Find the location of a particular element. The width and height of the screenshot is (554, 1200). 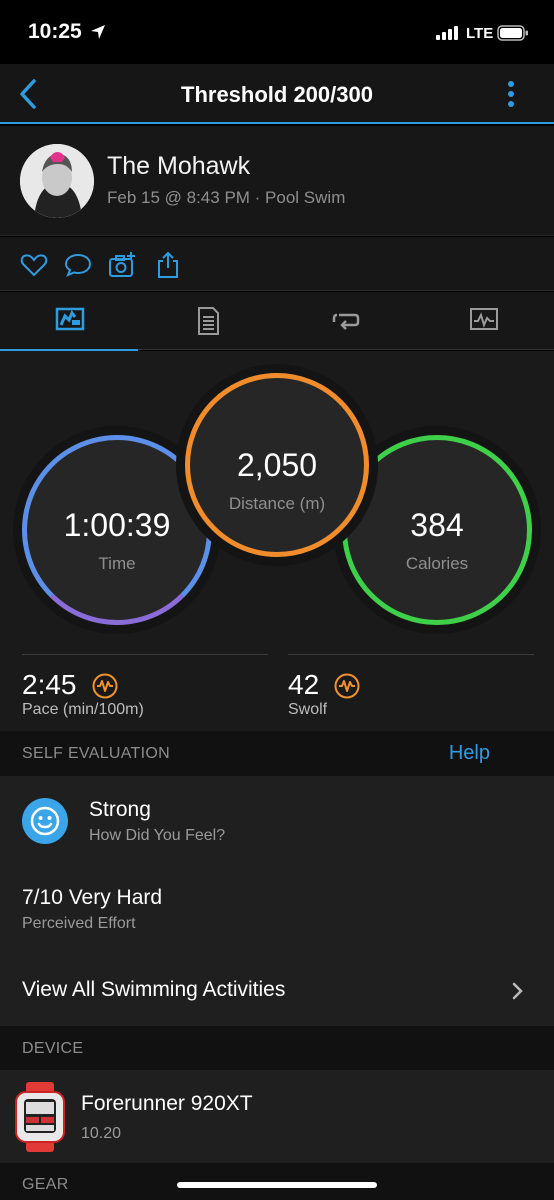

chart-icon is located at coordinates (484, 319).